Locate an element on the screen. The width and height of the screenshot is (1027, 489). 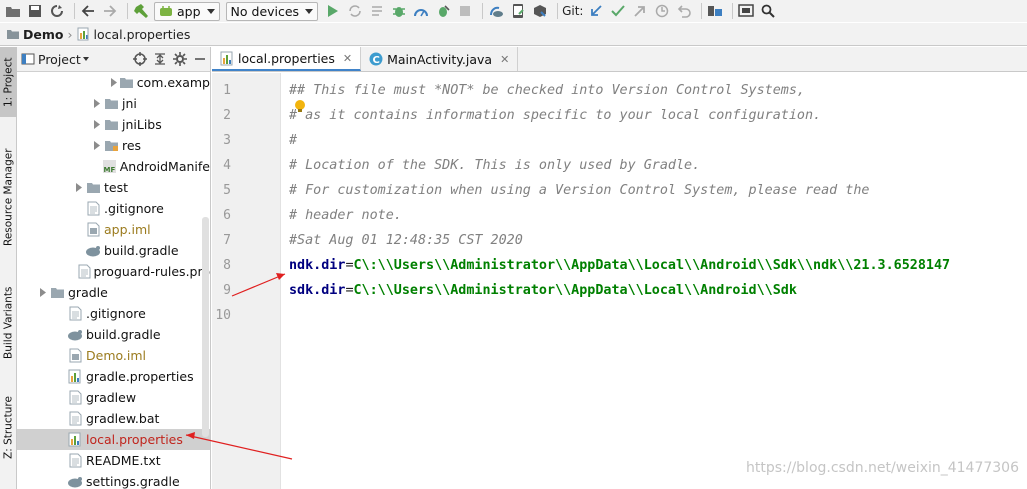
tree-item: settings.gradle is located at coordinates (113, 480).